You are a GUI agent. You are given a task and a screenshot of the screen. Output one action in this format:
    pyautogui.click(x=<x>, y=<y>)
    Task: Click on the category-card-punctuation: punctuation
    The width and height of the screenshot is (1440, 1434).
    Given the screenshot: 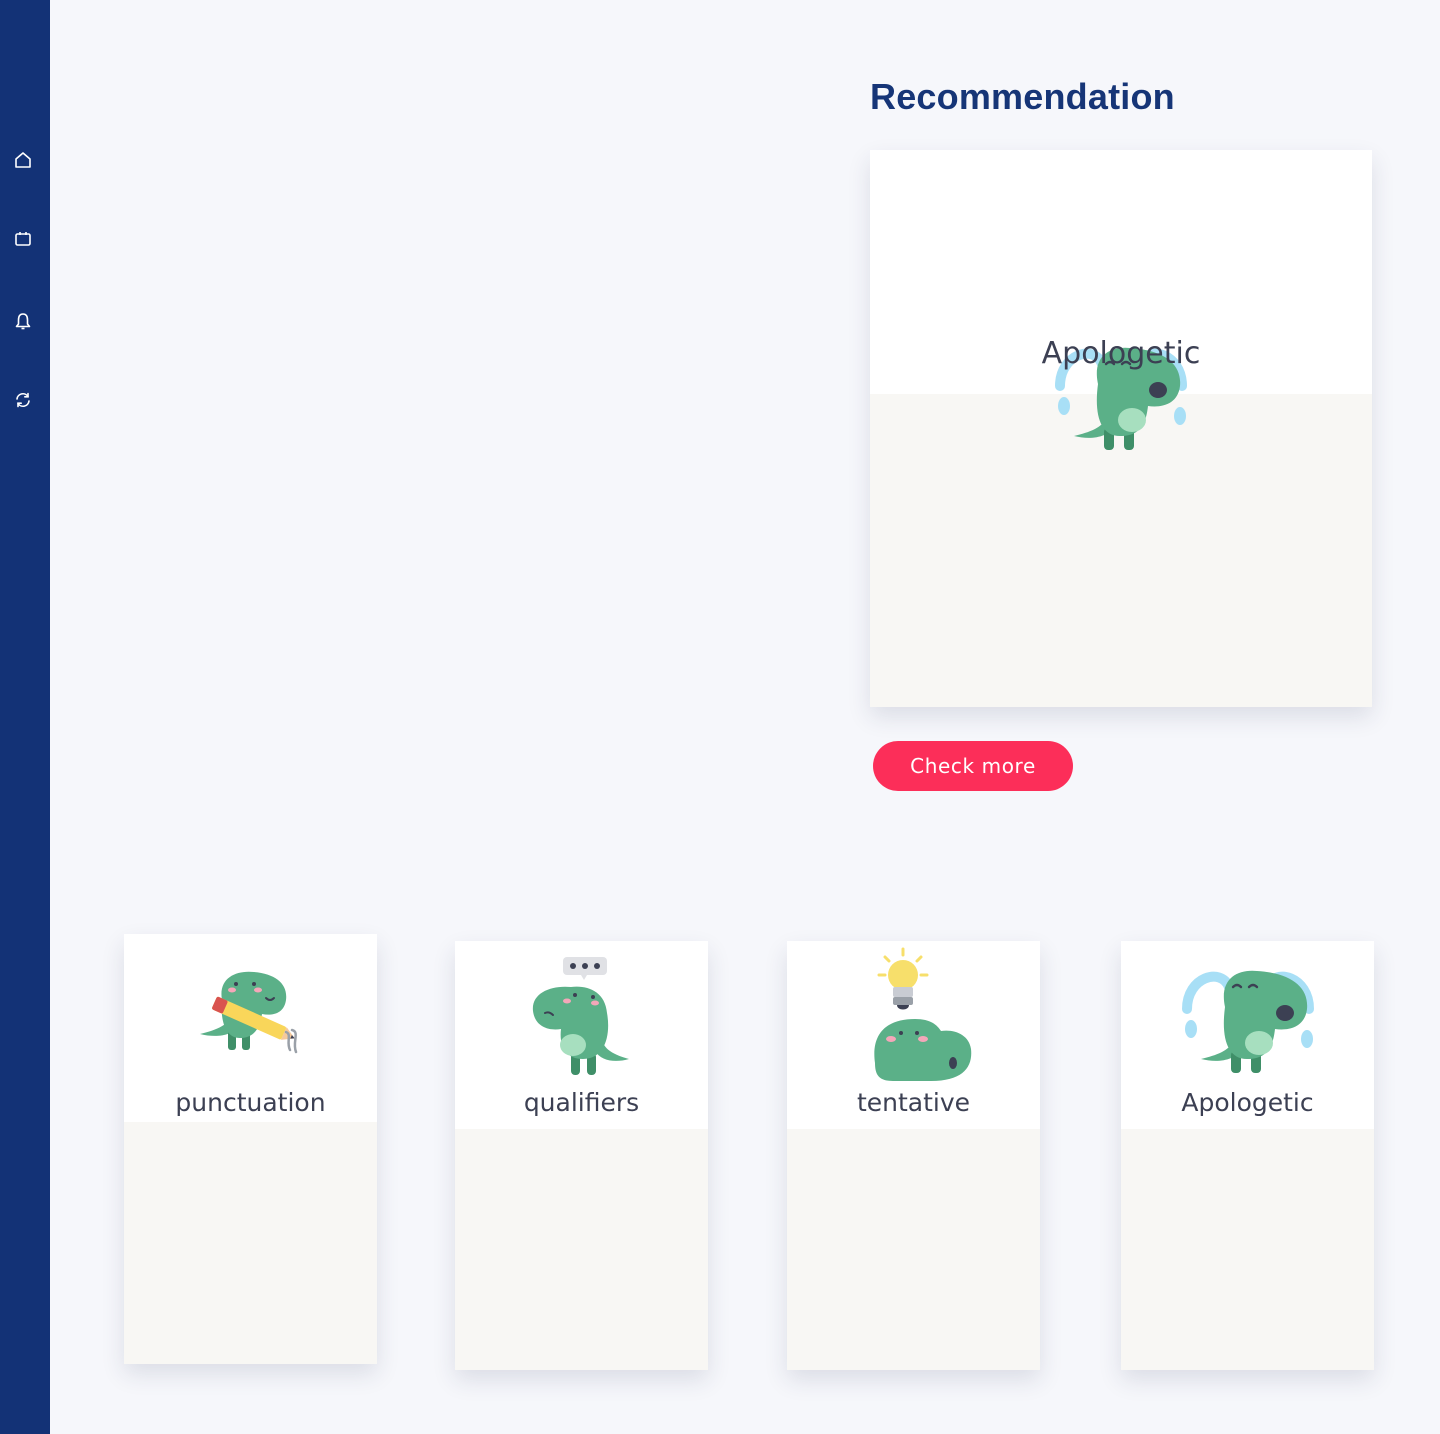 What is the action you would take?
    pyautogui.click(x=250, y=1149)
    